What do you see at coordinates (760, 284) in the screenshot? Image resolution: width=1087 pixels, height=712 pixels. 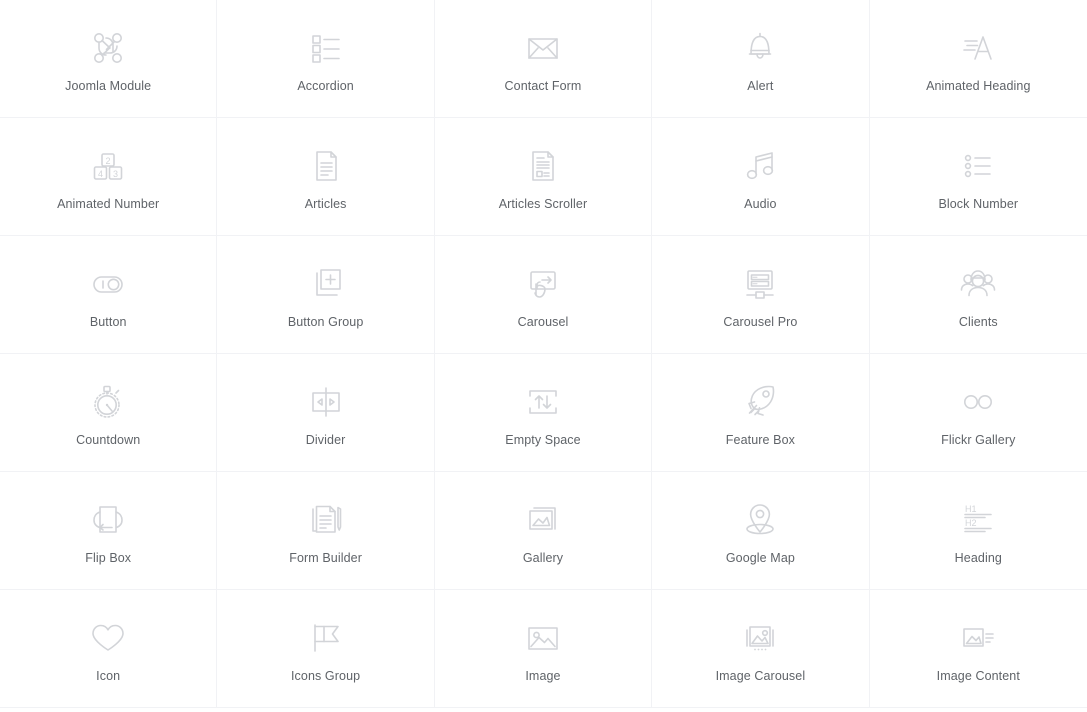 I see `slider-panel-icon` at bounding box center [760, 284].